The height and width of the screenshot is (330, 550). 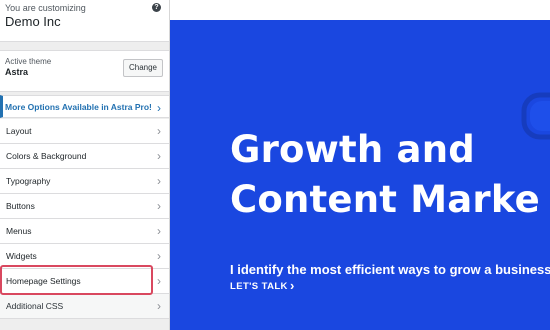 I want to click on hero-headline-line-2: Content Marke, so click(x=385, y=199).